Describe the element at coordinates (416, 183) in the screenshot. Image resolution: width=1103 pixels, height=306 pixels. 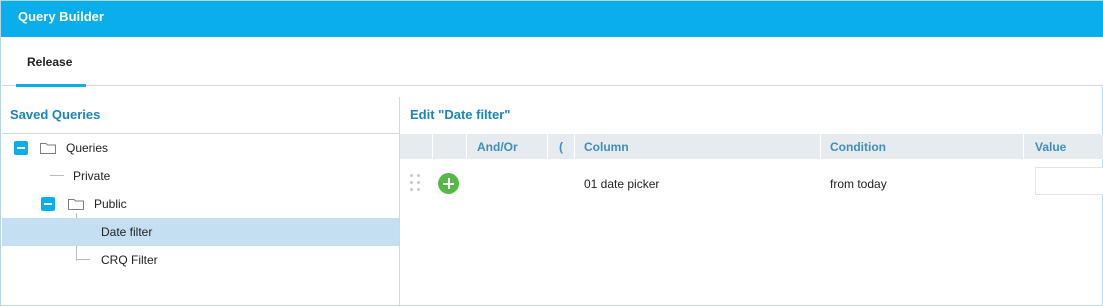
I see `drag-handle-icon` at that location.